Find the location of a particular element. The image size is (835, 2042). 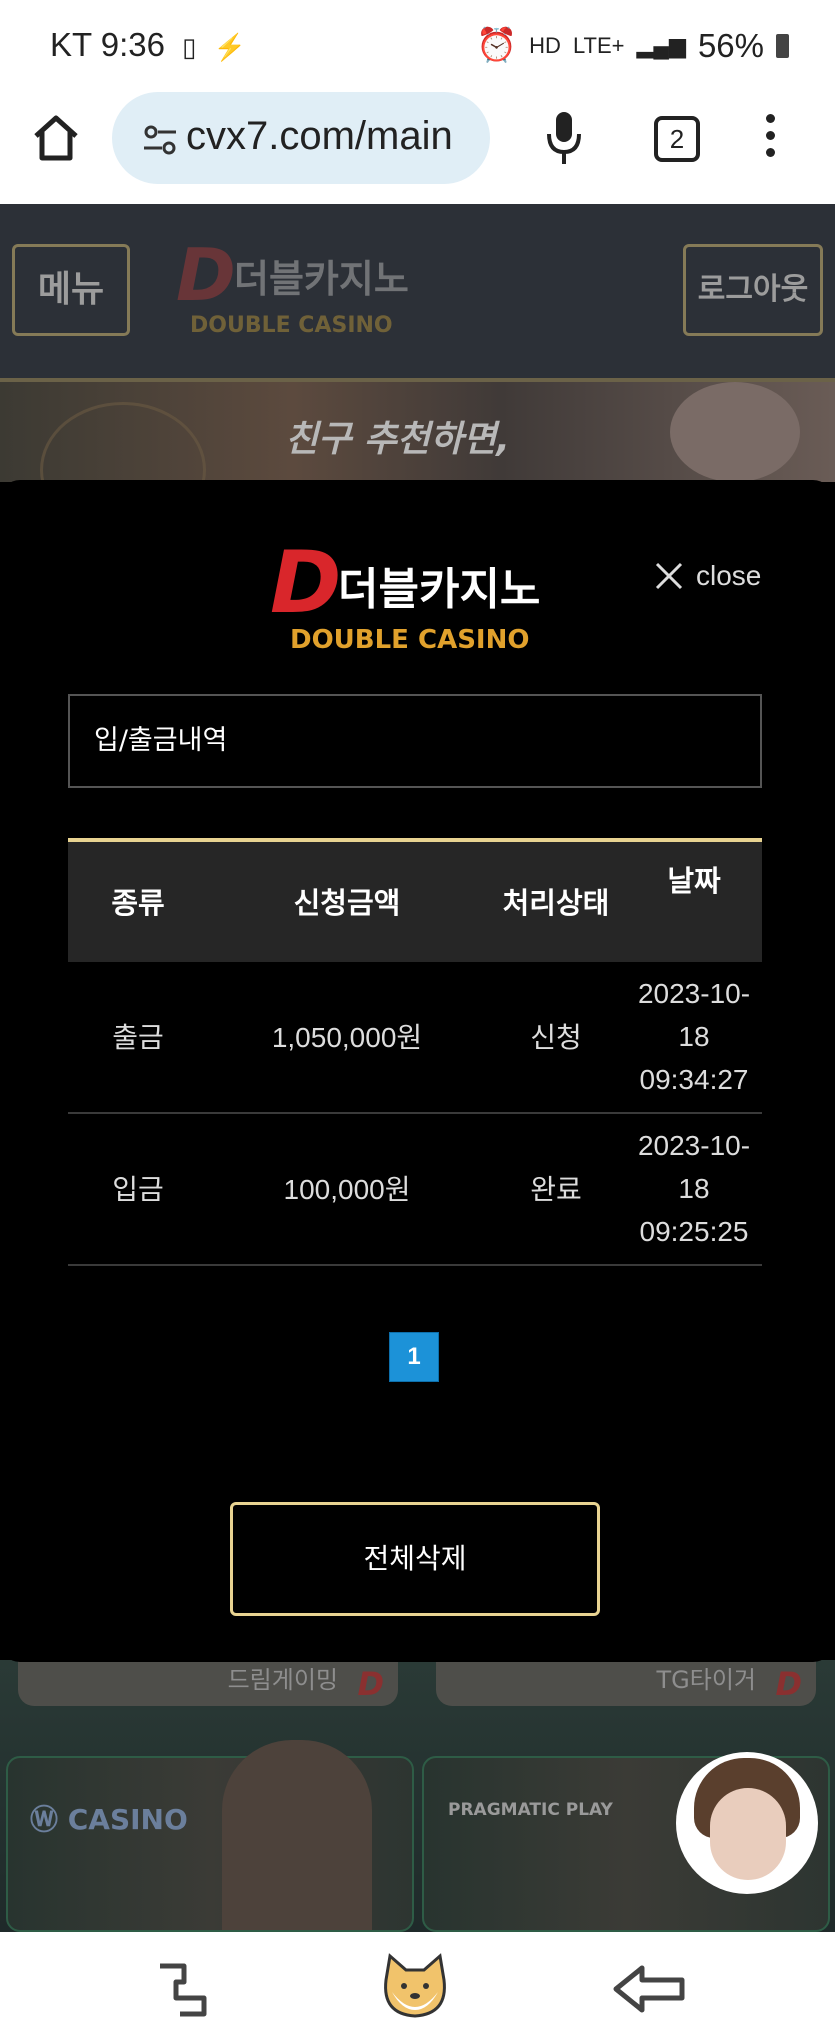

col-header-type: 종류 is located at coordinates (138, 903).